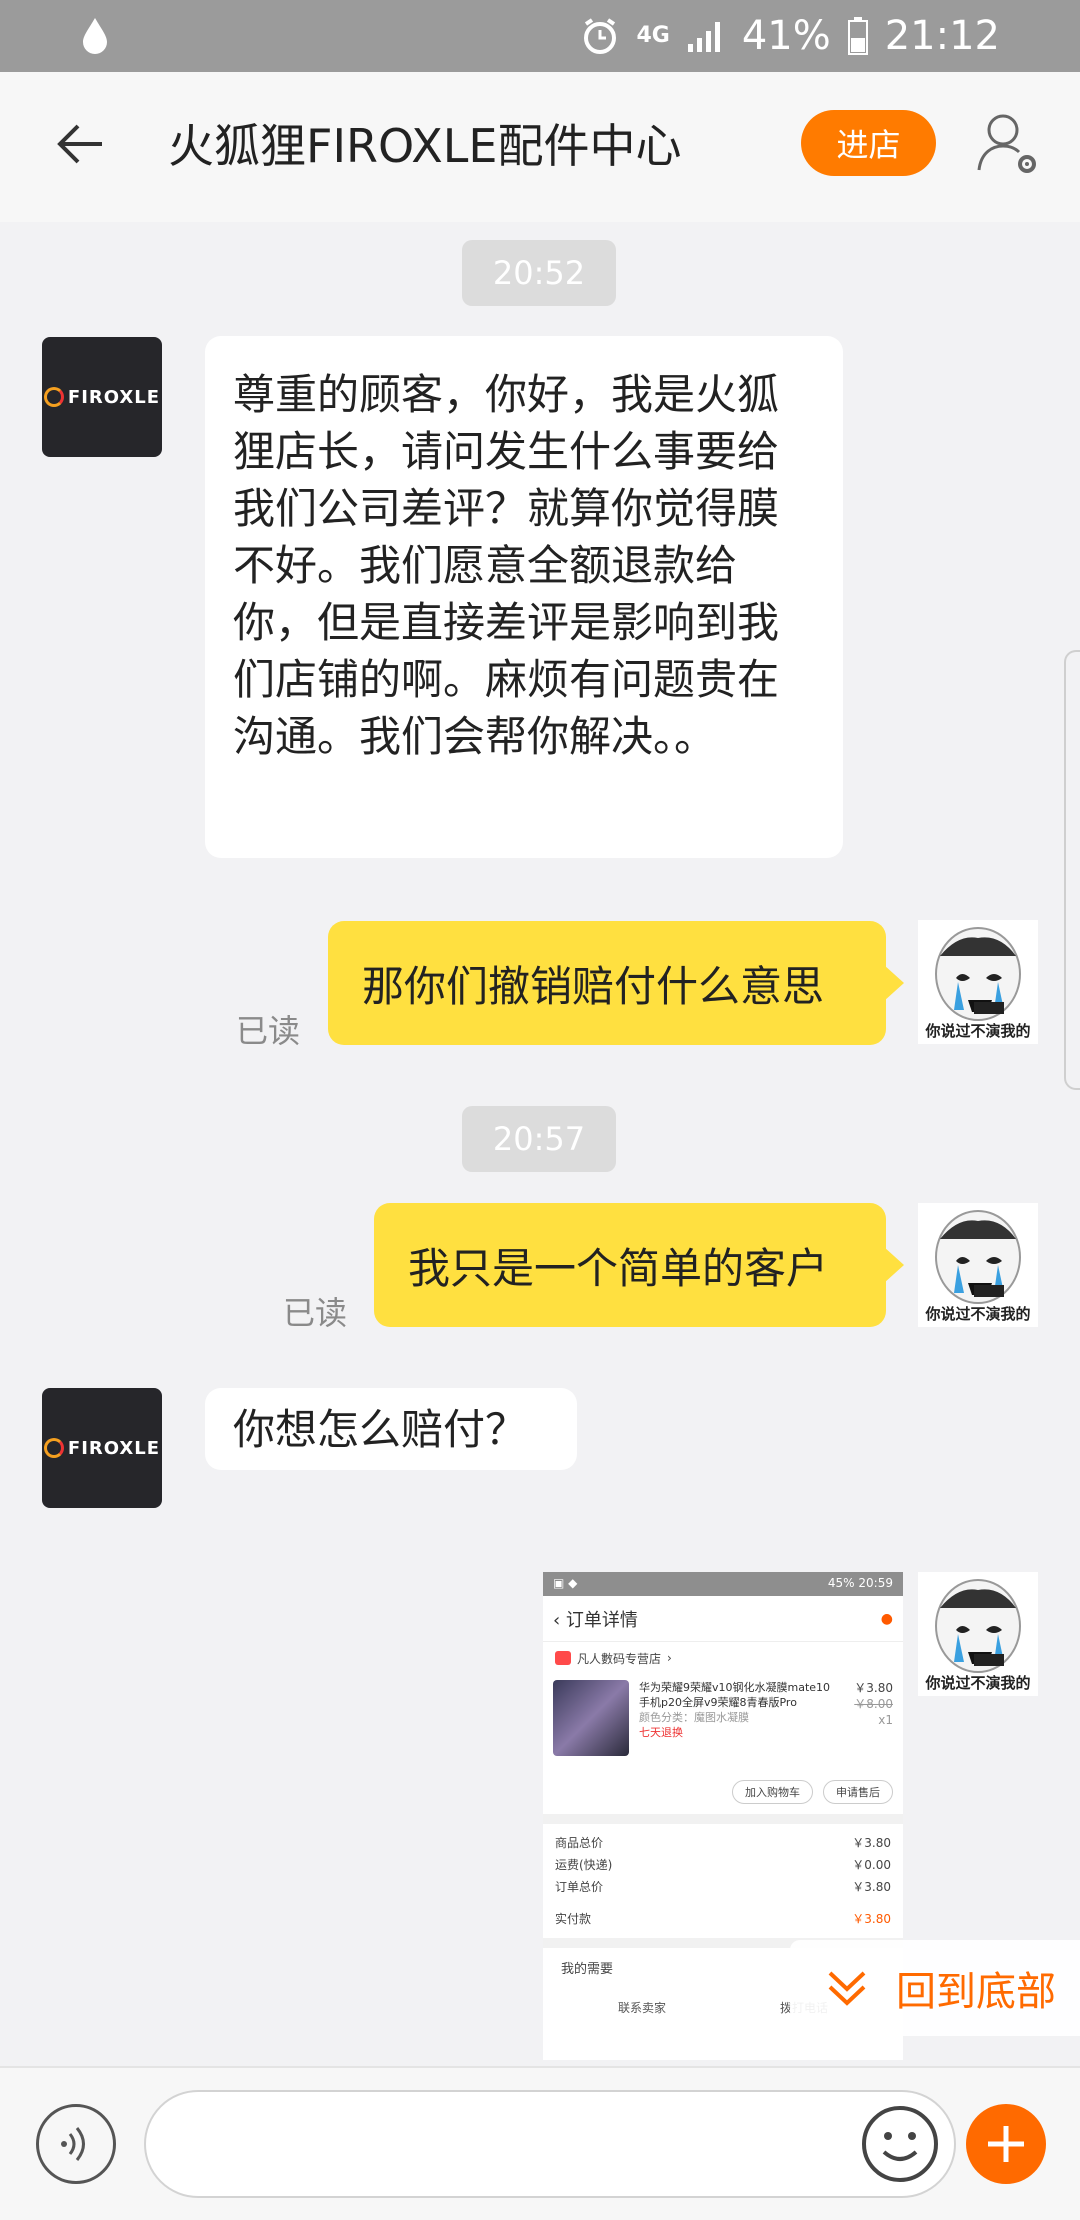  What do you see at coordinates (76, 2144) in the screenshot?
I see `voice-icon` at bounding box center [76, 2144].